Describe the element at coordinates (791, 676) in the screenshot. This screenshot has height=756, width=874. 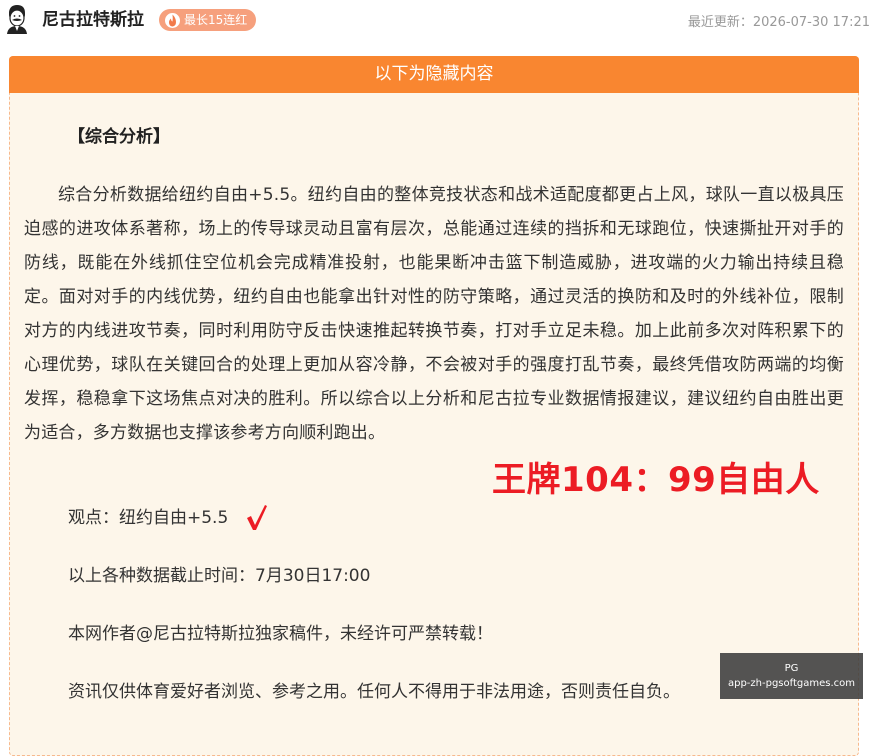
I see `site-watermark: PG app-zh-pgsoftgames.com` at that location.